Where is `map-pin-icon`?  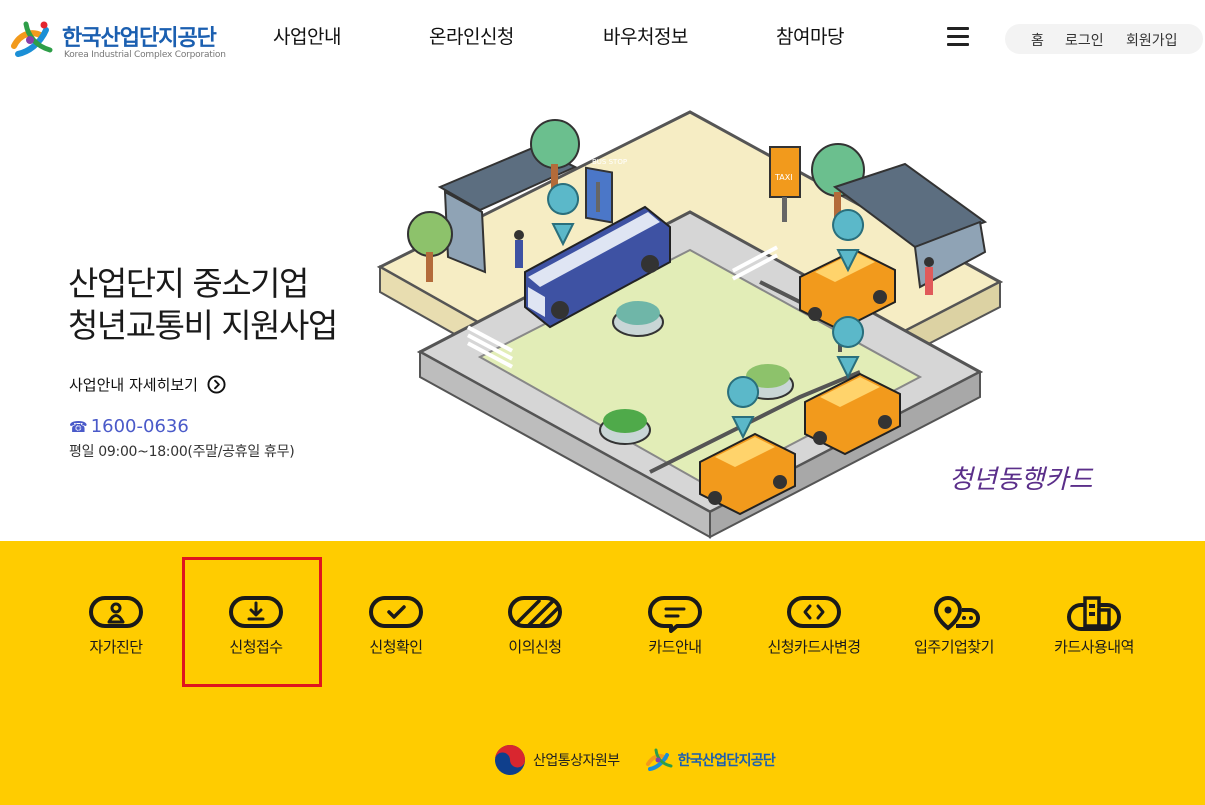 map-pin-icon is located at coordinates (956, 613).